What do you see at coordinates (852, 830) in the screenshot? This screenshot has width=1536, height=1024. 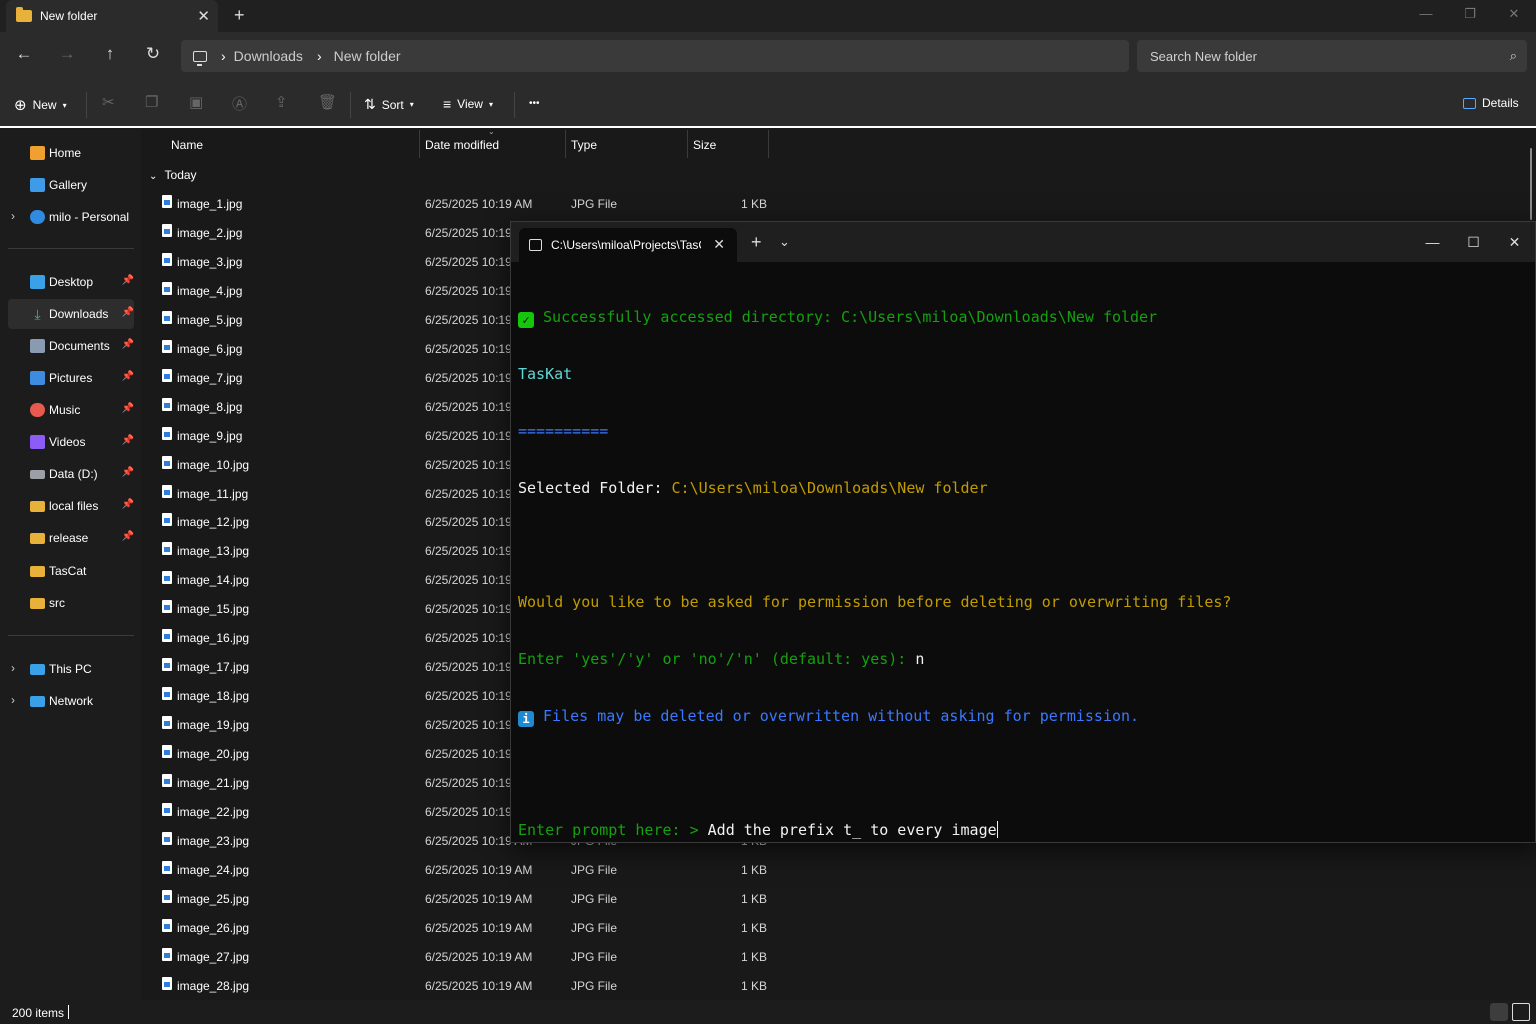 I see `prompt-input: Add the prefix t_ to every image` at bounding box center [852, 830].